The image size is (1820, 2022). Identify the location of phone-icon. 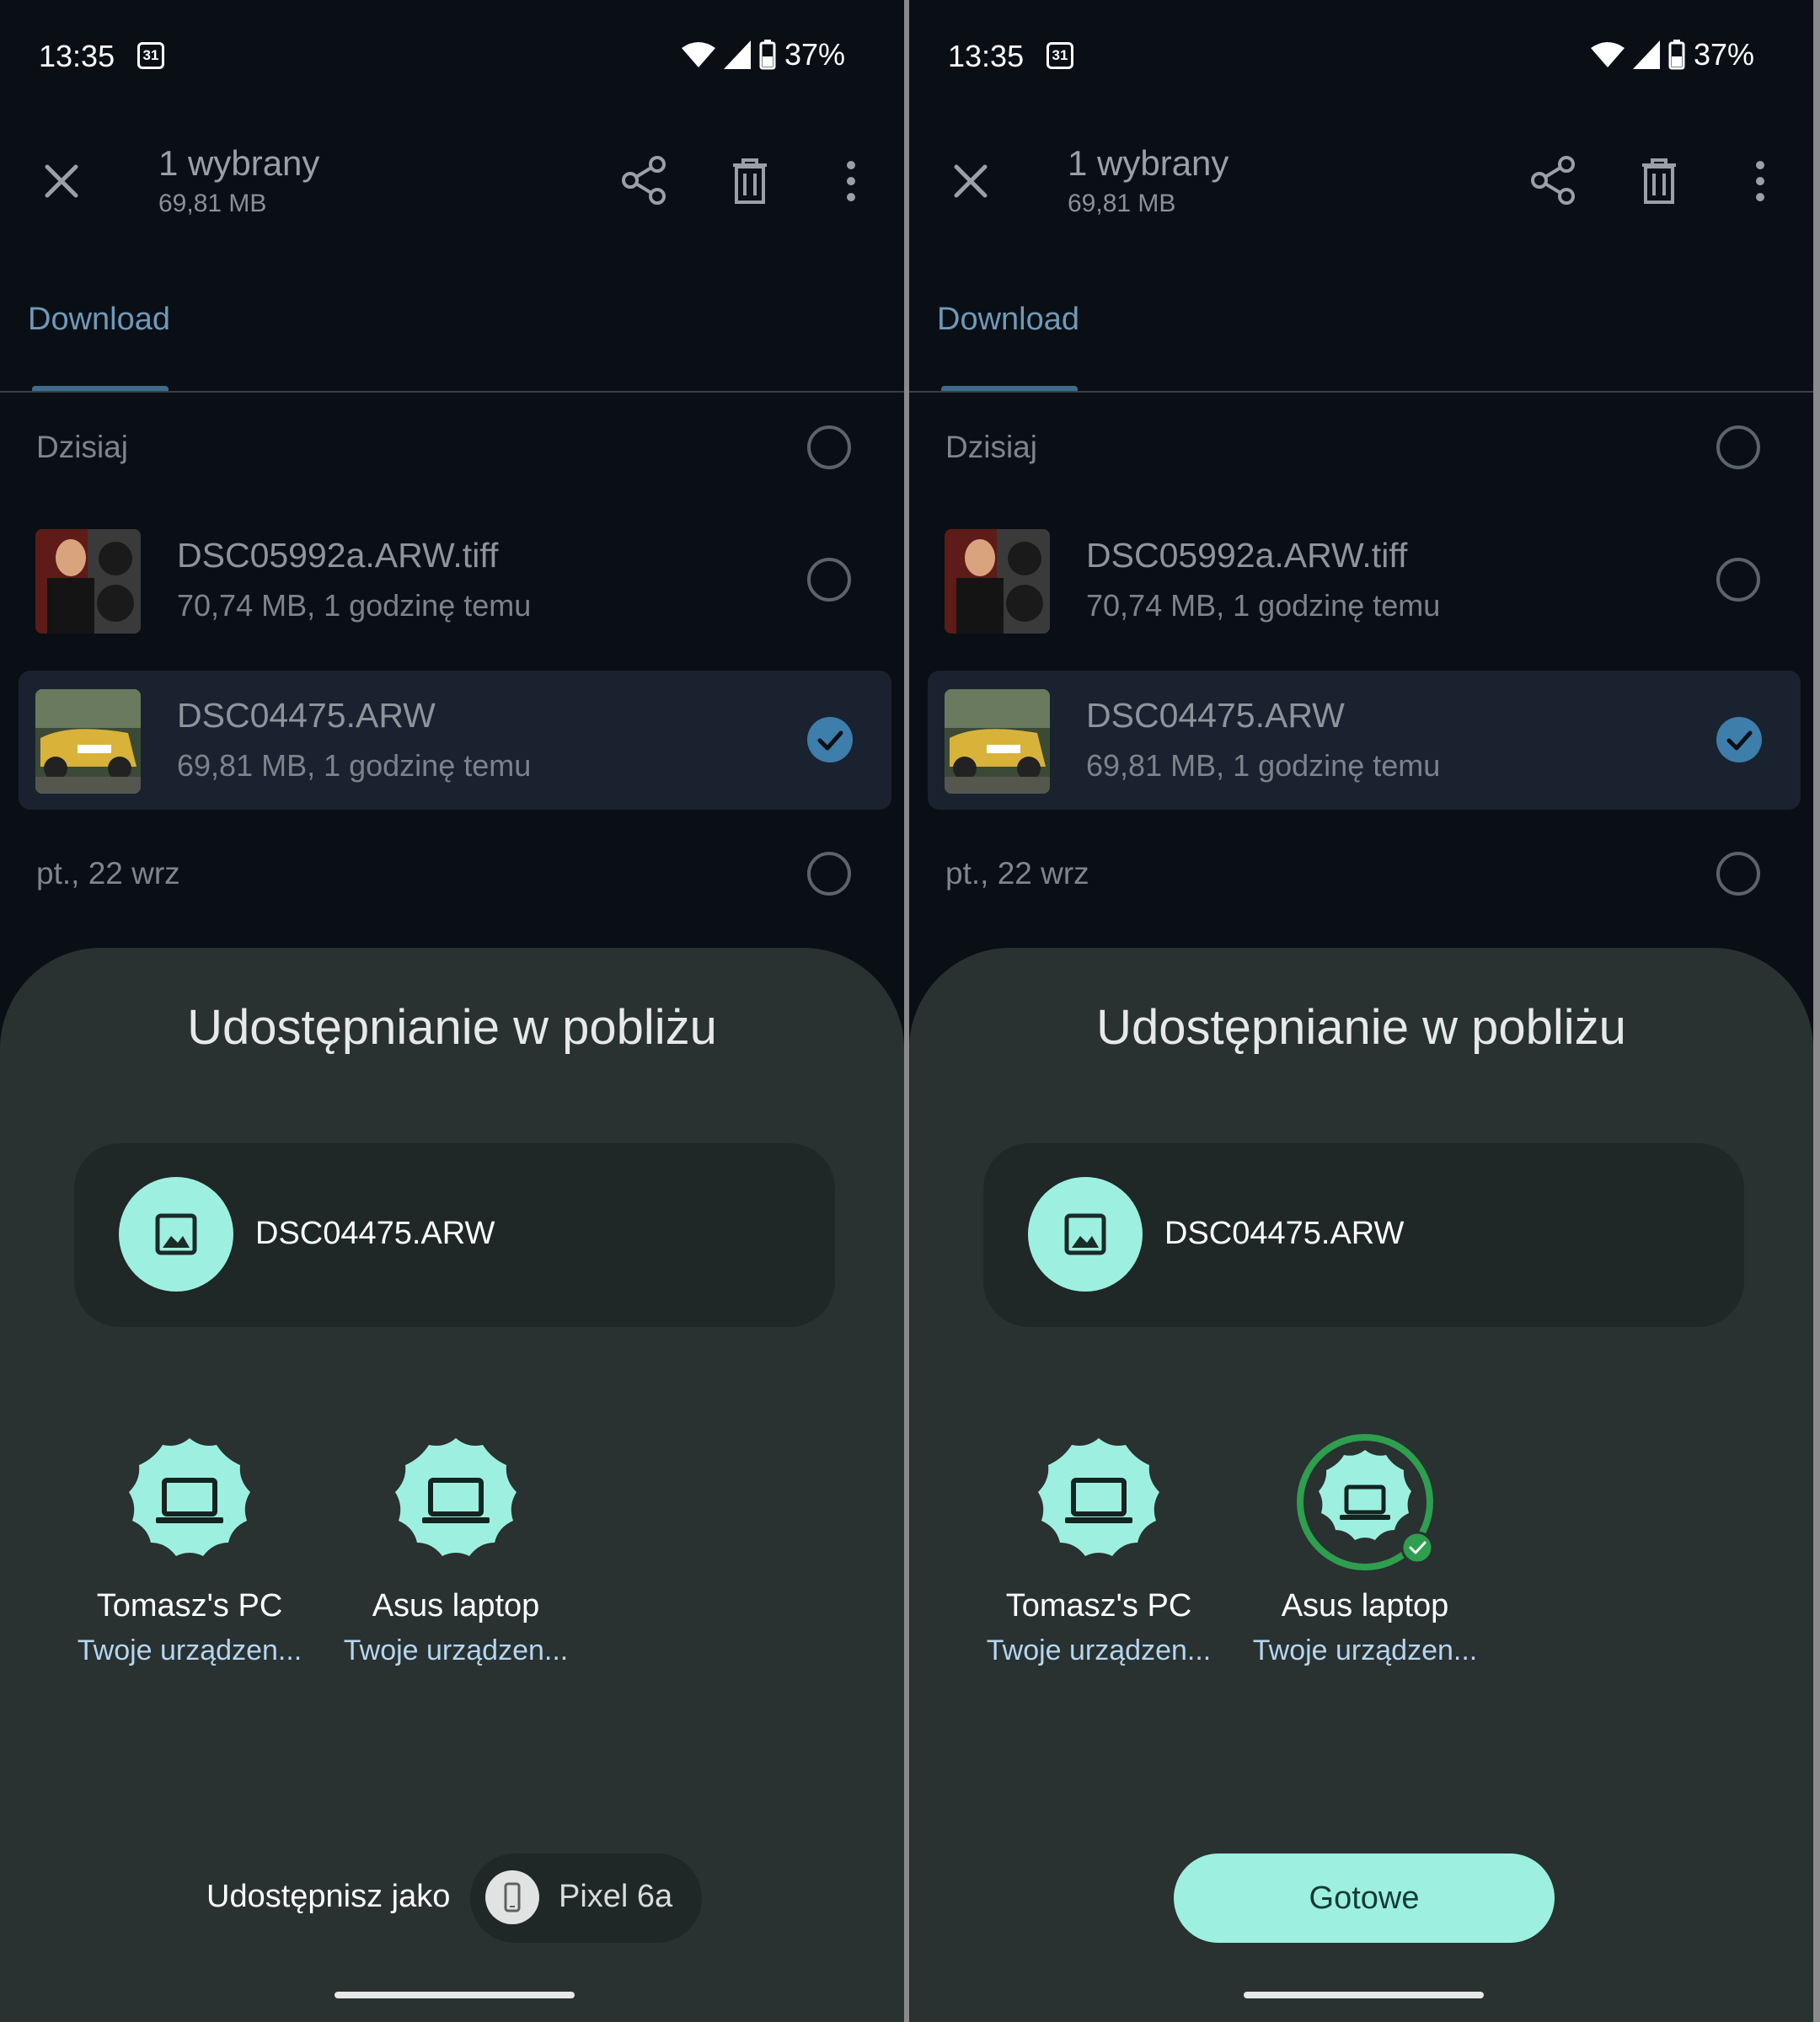
(512, 1897).